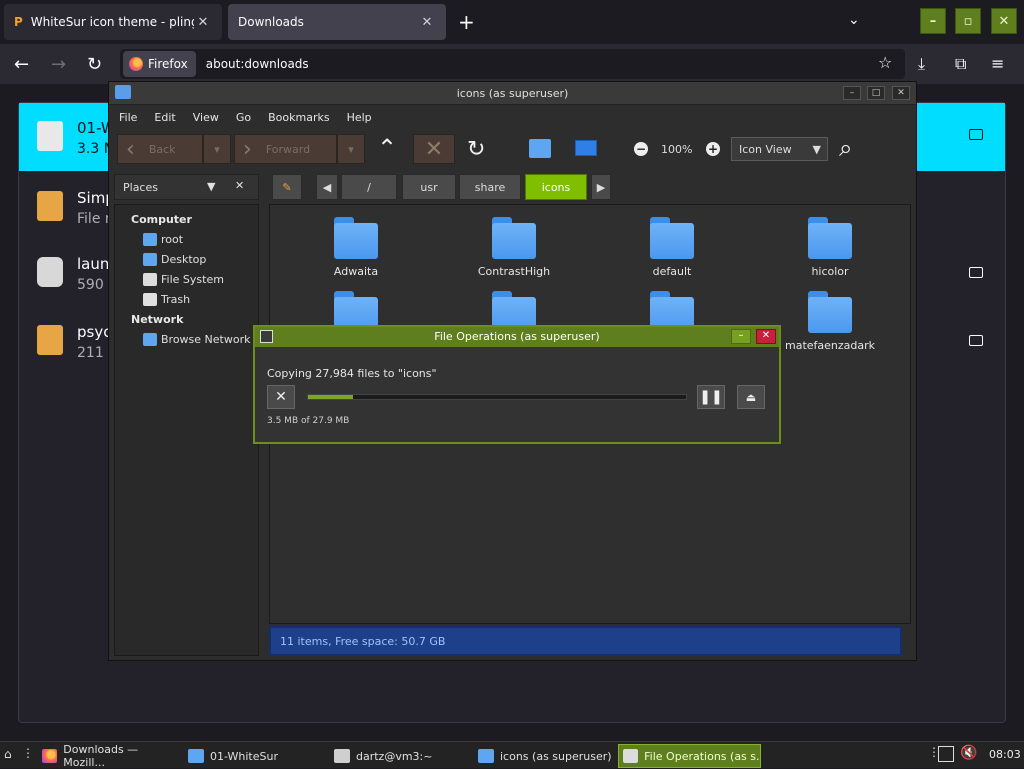  Describe the element at coordinates (356, 271) in the screenshot. I see `folder-label: Adwaita` at that location.